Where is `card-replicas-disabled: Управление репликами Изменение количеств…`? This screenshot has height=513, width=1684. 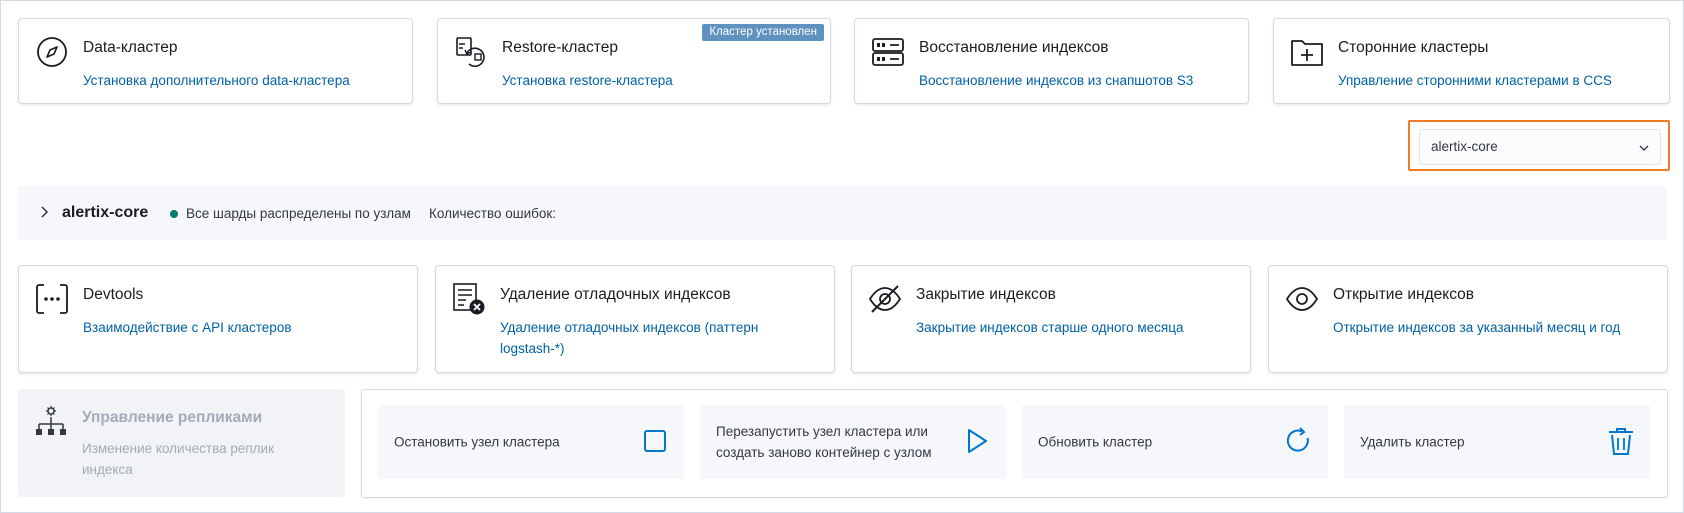 card-replicas-disabled: Управление репликами Изменение количеств… is located at coordinates (181, 443).